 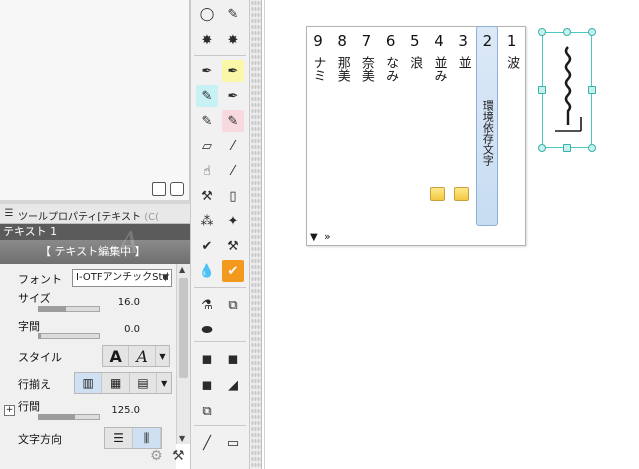 I want to click on line-spacing-label: 行間, so click(x=29, y=406).